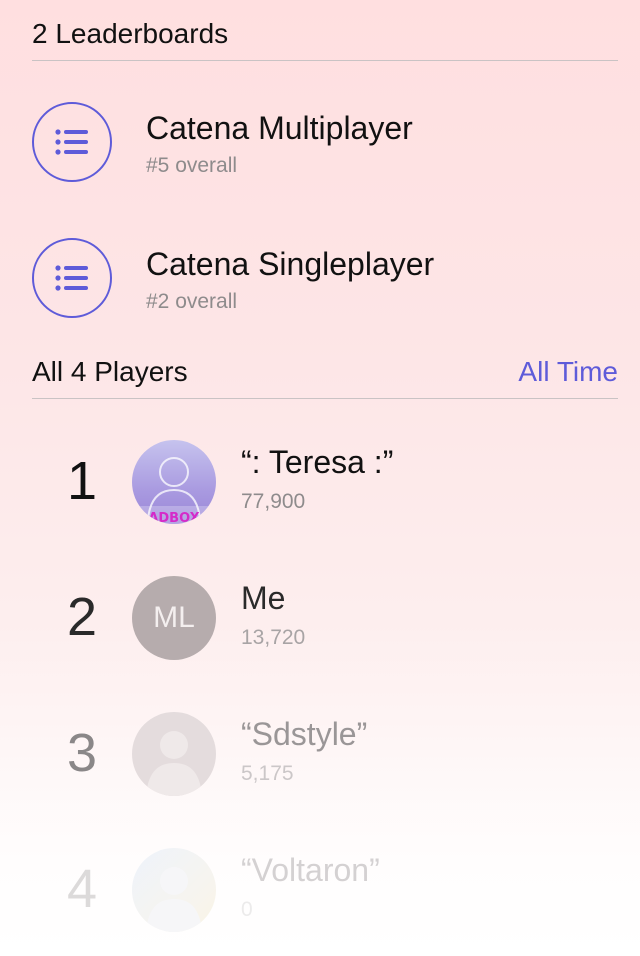  Describe the element at coordinates (82, 753) in the screenshot. I see `player-rank: 3` at that location.